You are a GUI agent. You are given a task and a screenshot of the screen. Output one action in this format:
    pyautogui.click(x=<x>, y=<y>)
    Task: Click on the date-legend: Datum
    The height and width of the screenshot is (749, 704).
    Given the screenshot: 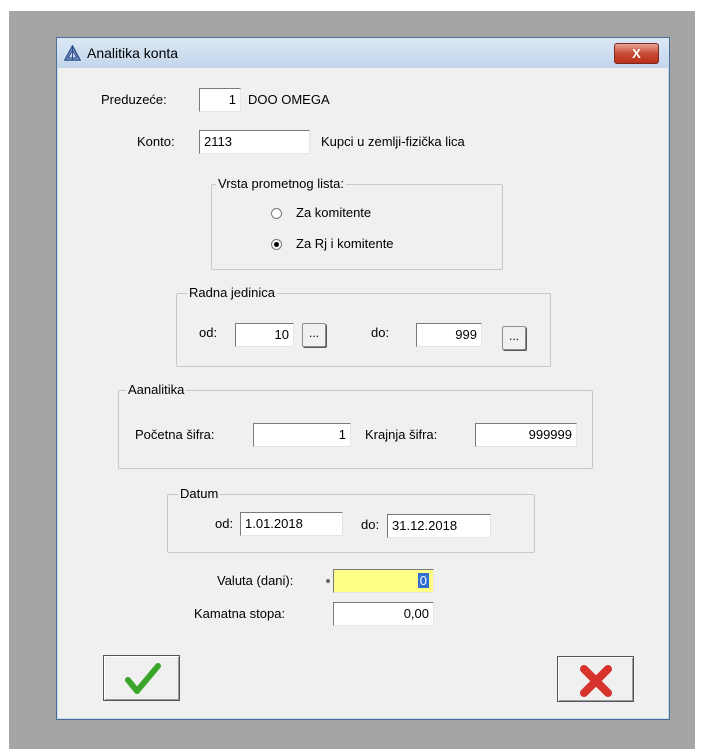 What is the action you would take?
    pyautogui.click(x=199, y=493)
    